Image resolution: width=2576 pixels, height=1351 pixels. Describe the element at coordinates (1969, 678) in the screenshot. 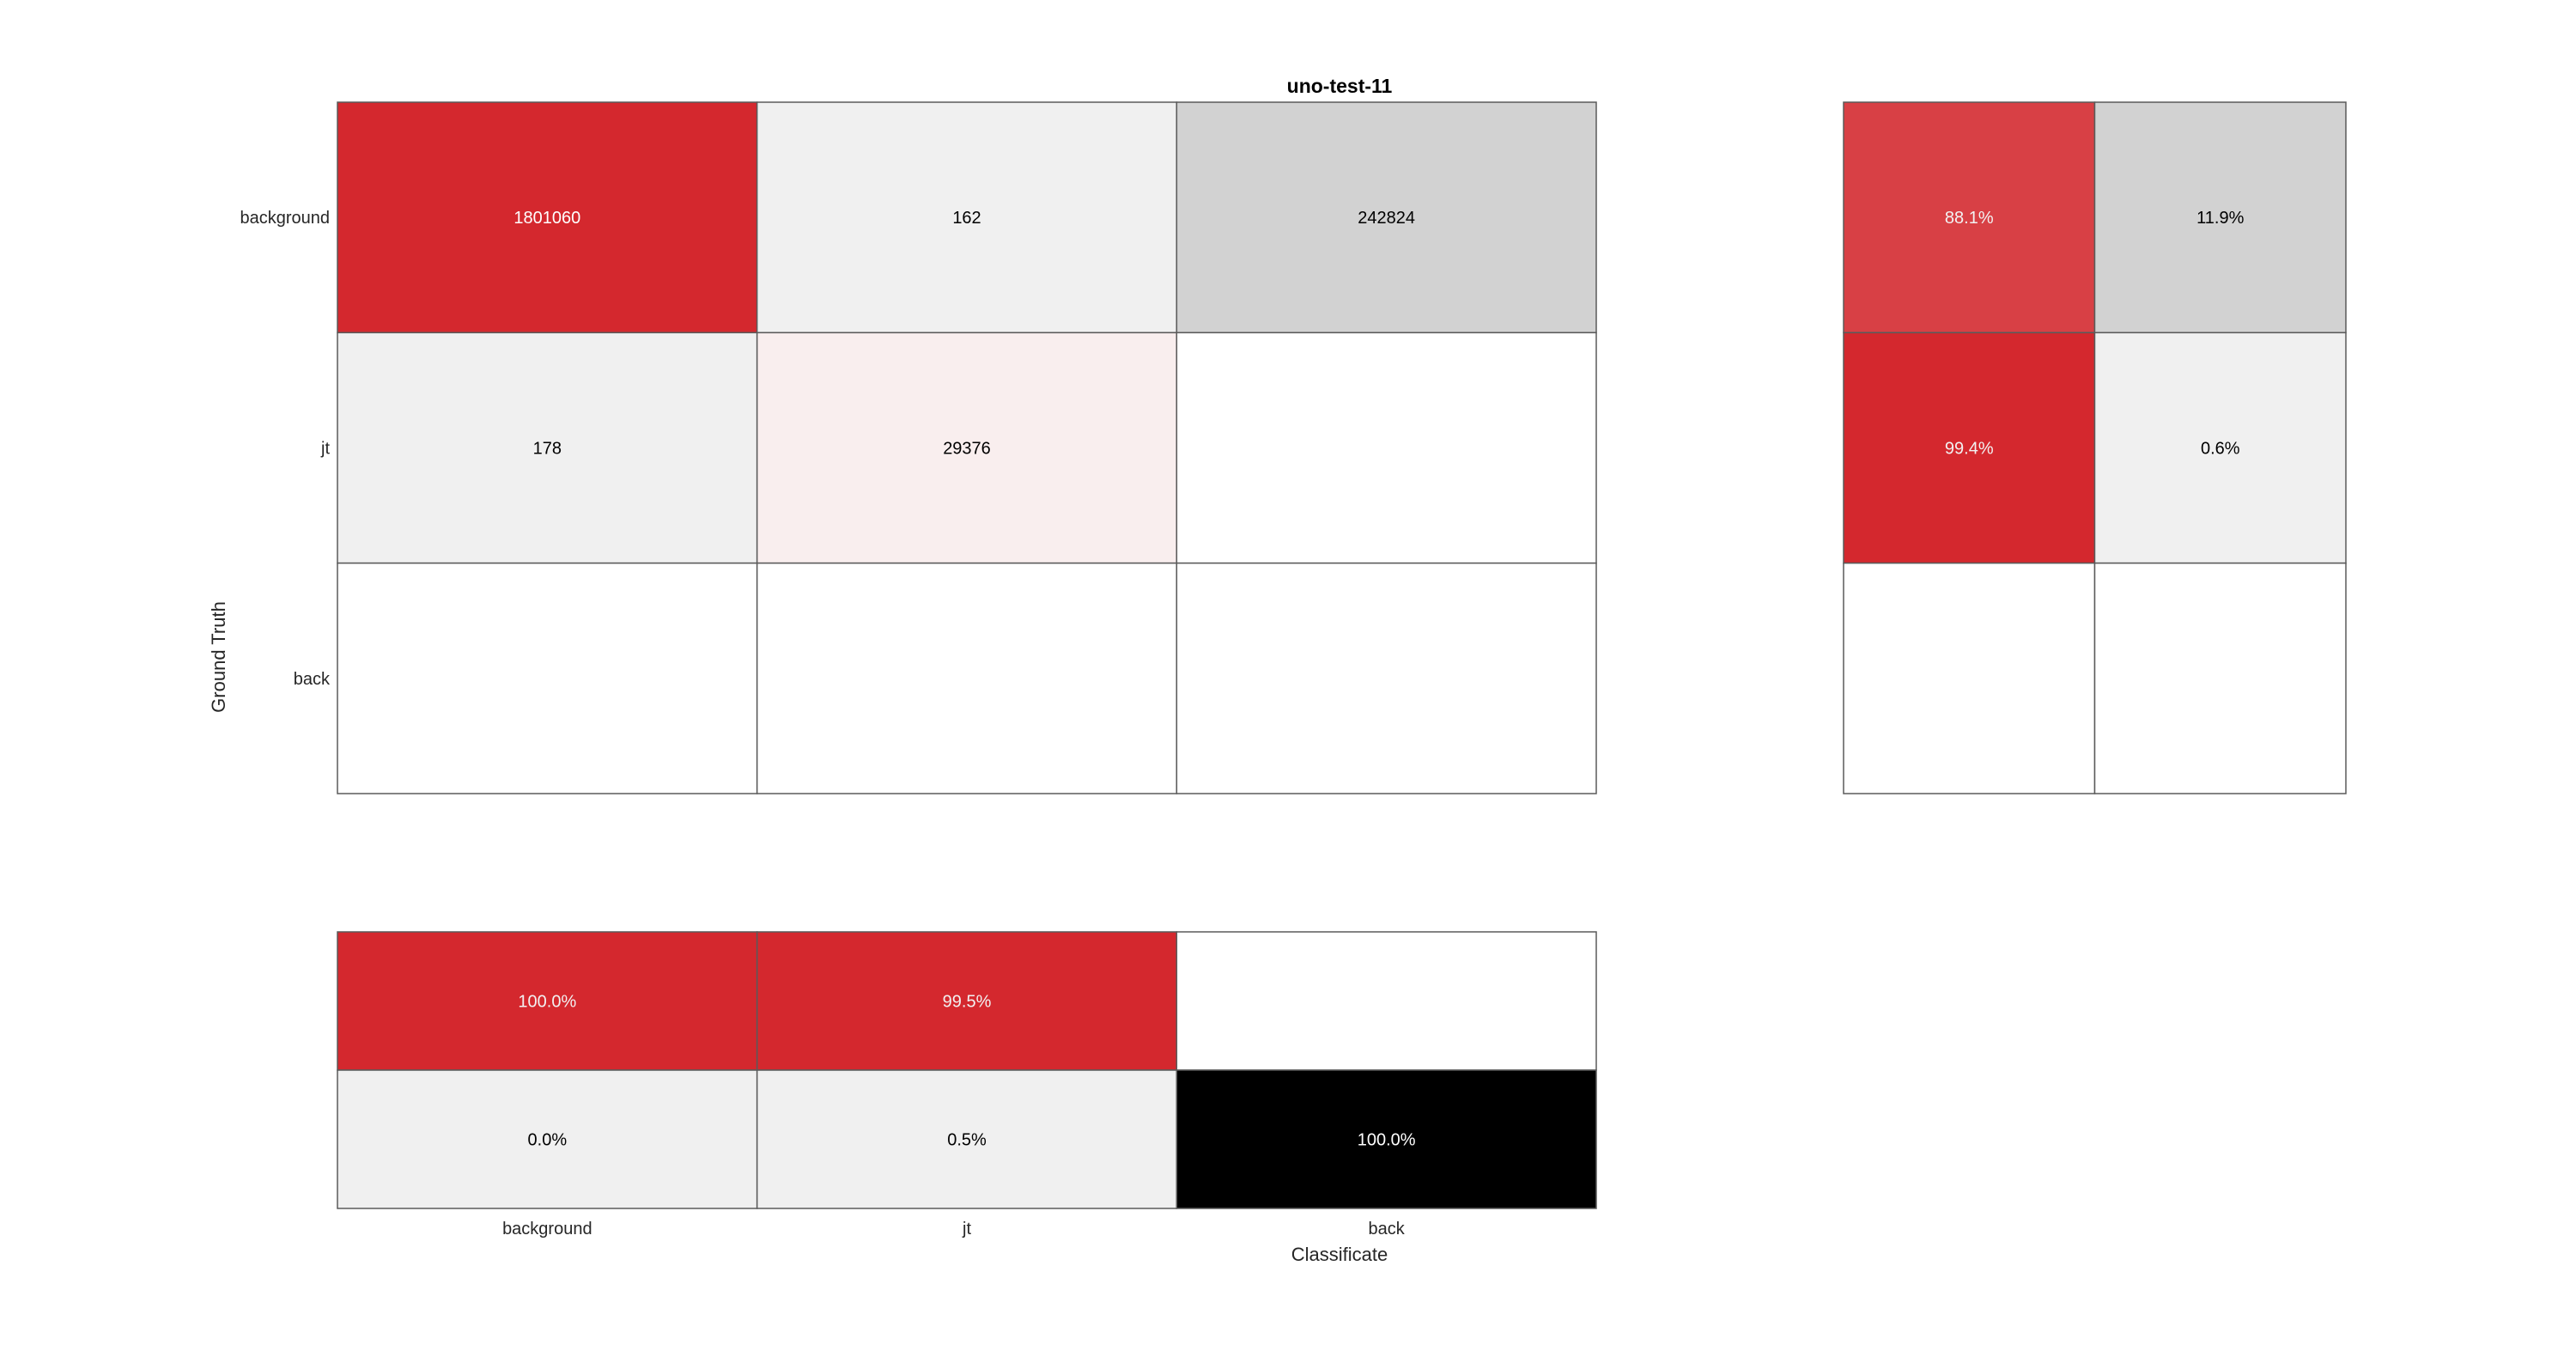

I see `row-summary-cell-r3-c1` at that location.